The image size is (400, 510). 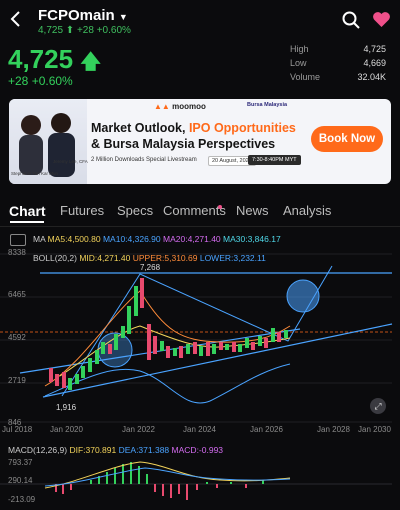 I want to click on stat-label: Volume, so click(x=305, y=77).